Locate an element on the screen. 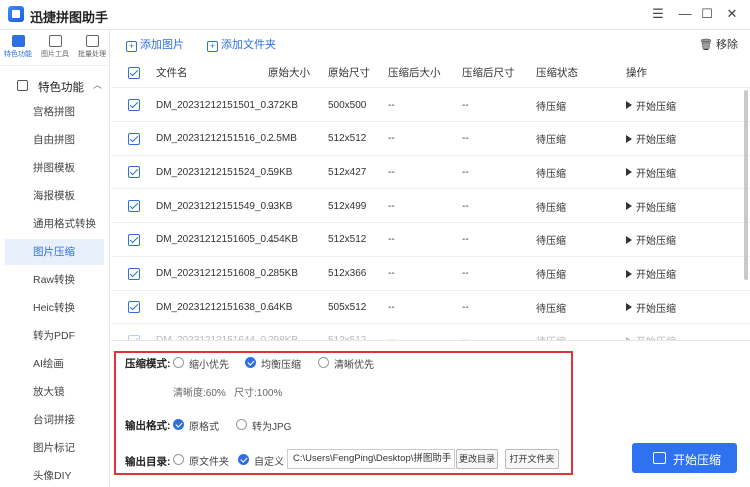  minimize-icon: — is located at coordinates (685, 14).